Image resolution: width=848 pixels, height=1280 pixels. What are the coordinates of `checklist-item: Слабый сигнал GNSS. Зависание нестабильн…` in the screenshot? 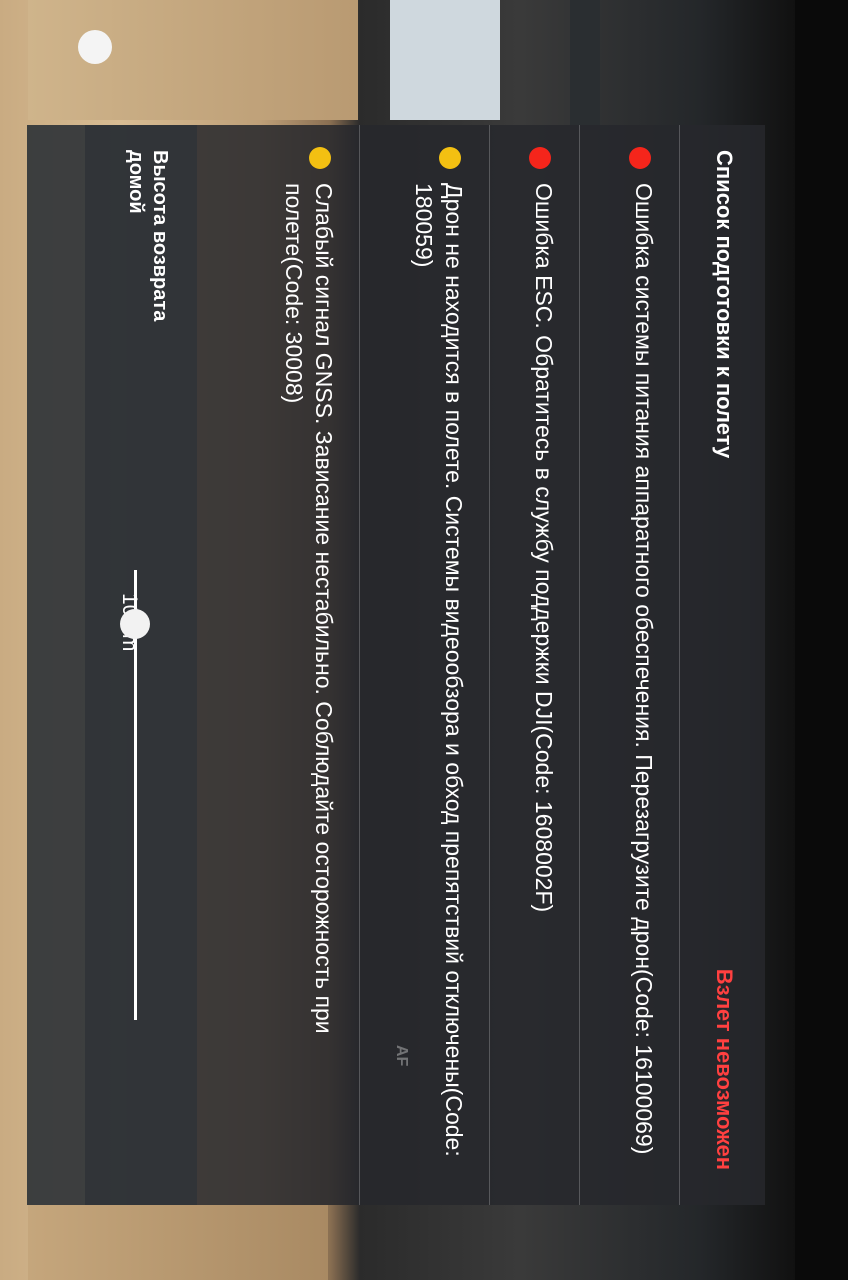 It's located at (294, 665).